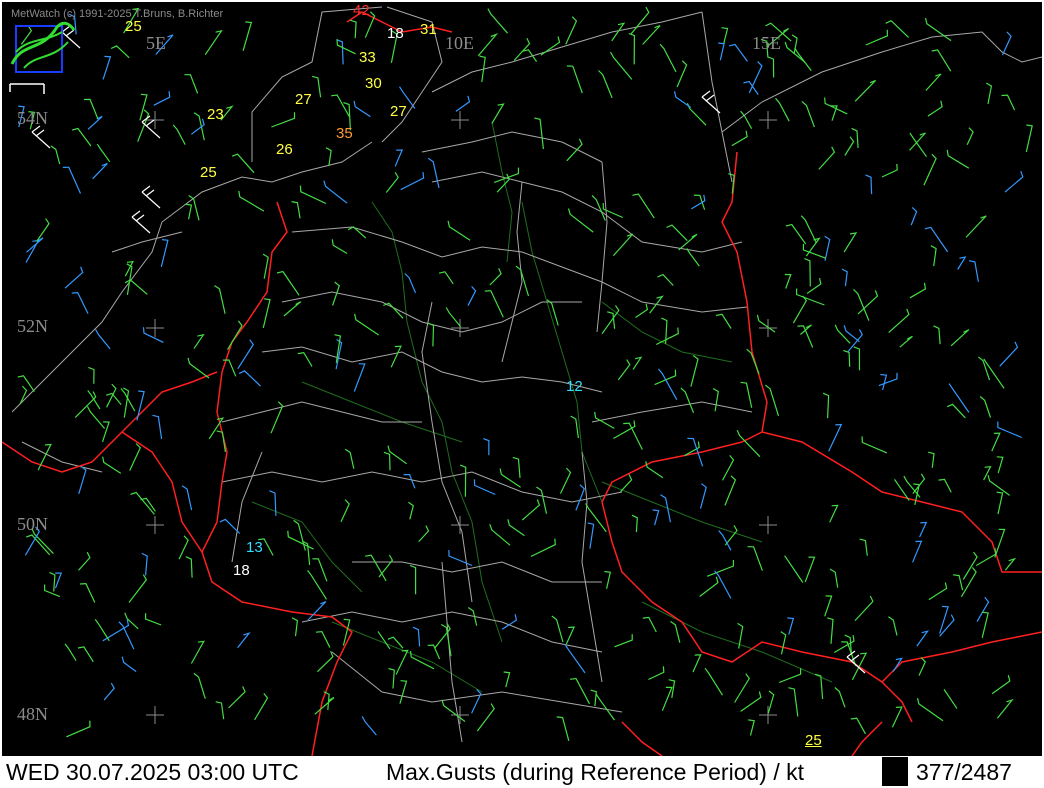 The image size is (1044, 788). I want to click on gust-label: 42, so click(361, 10).